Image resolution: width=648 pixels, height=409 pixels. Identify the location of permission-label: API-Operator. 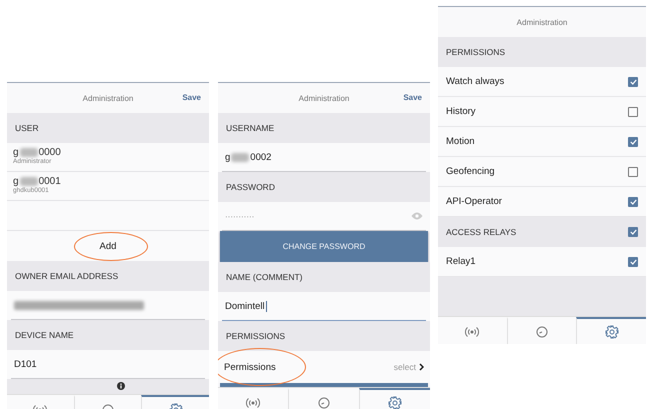
(474, 201).